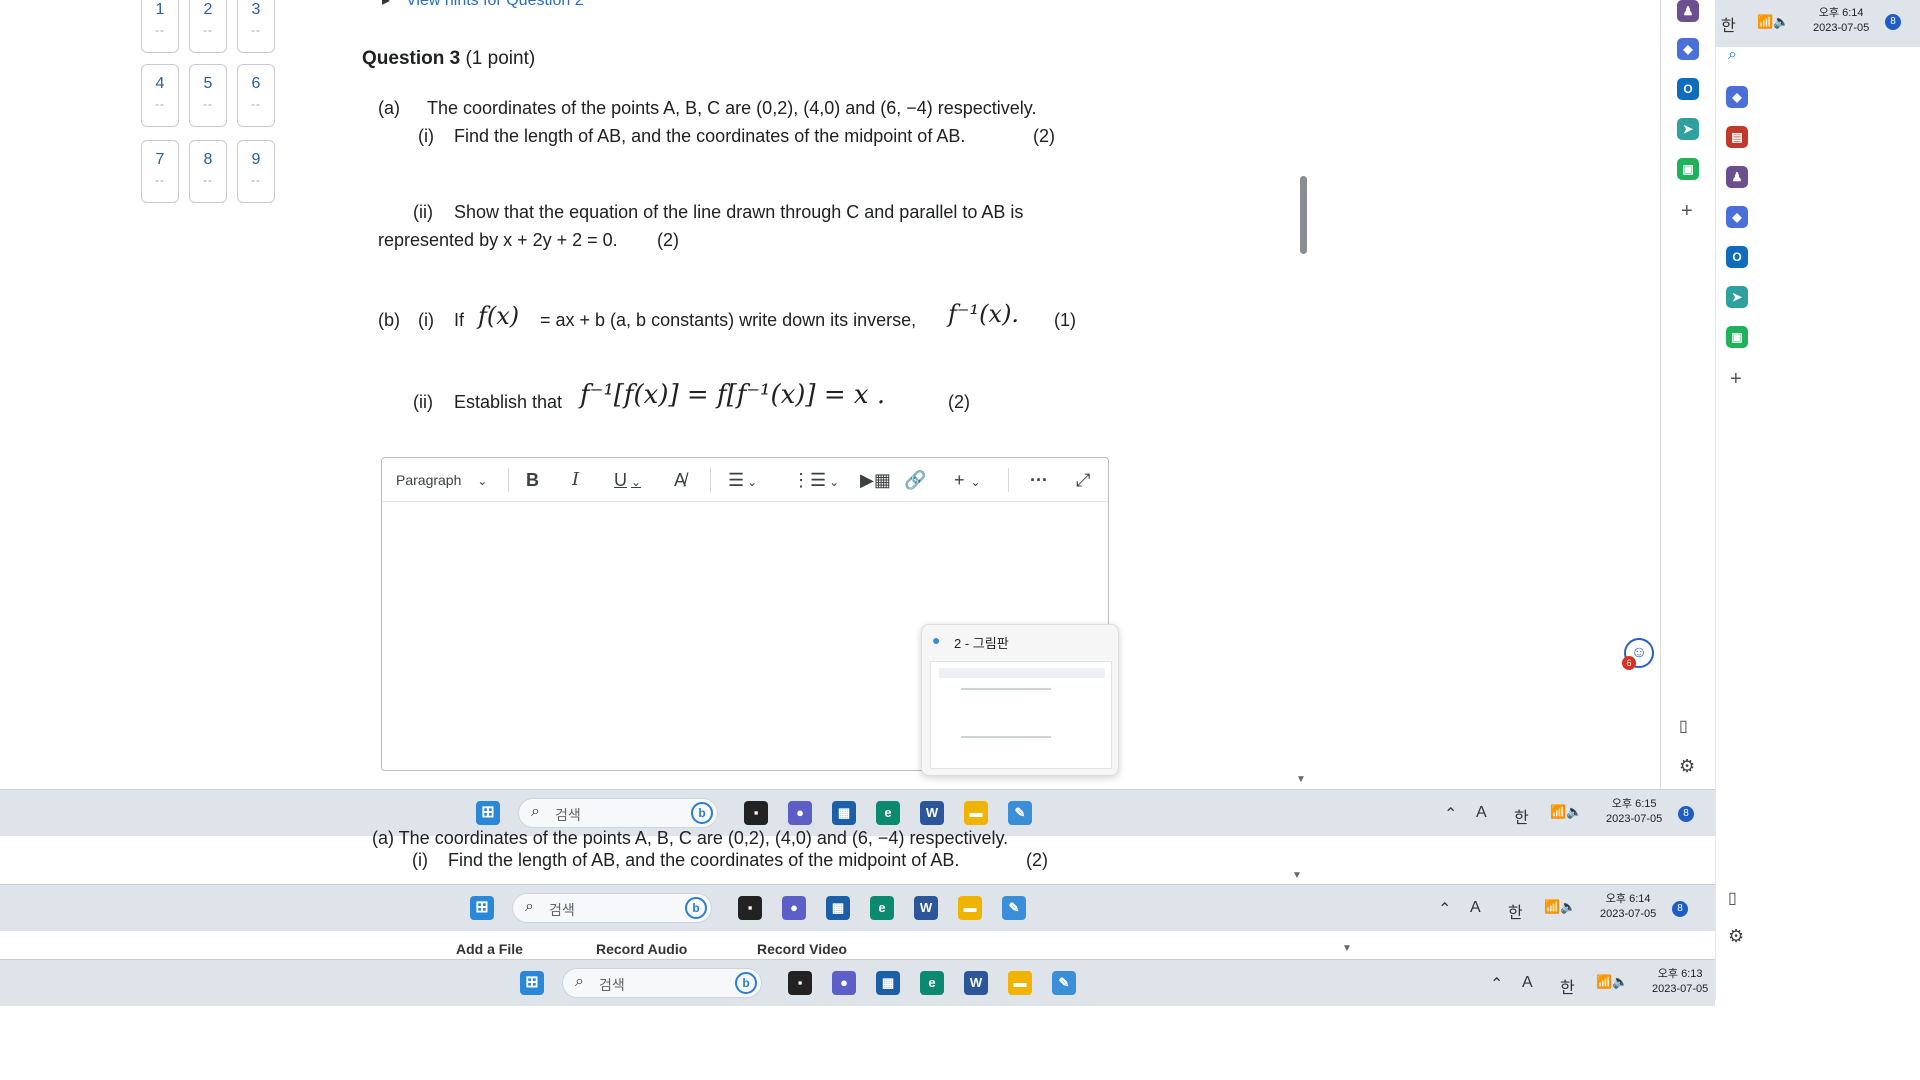 This screenshot has height=1080, width=1920. I want to click on link-icon: 🔗, so click(915, 480).